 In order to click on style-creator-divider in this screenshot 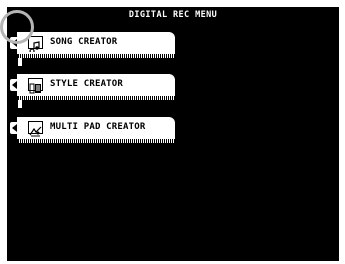, I will do `click(97, 98)`.